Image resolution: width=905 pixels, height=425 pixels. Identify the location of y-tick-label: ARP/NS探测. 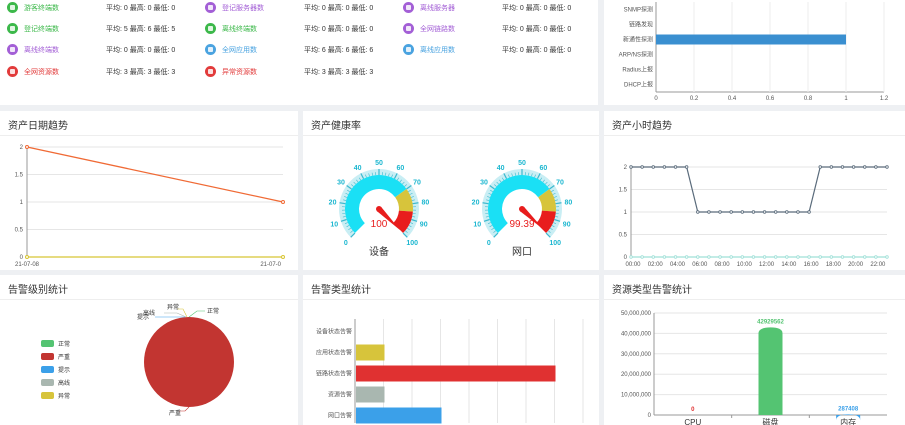
(636, 55).